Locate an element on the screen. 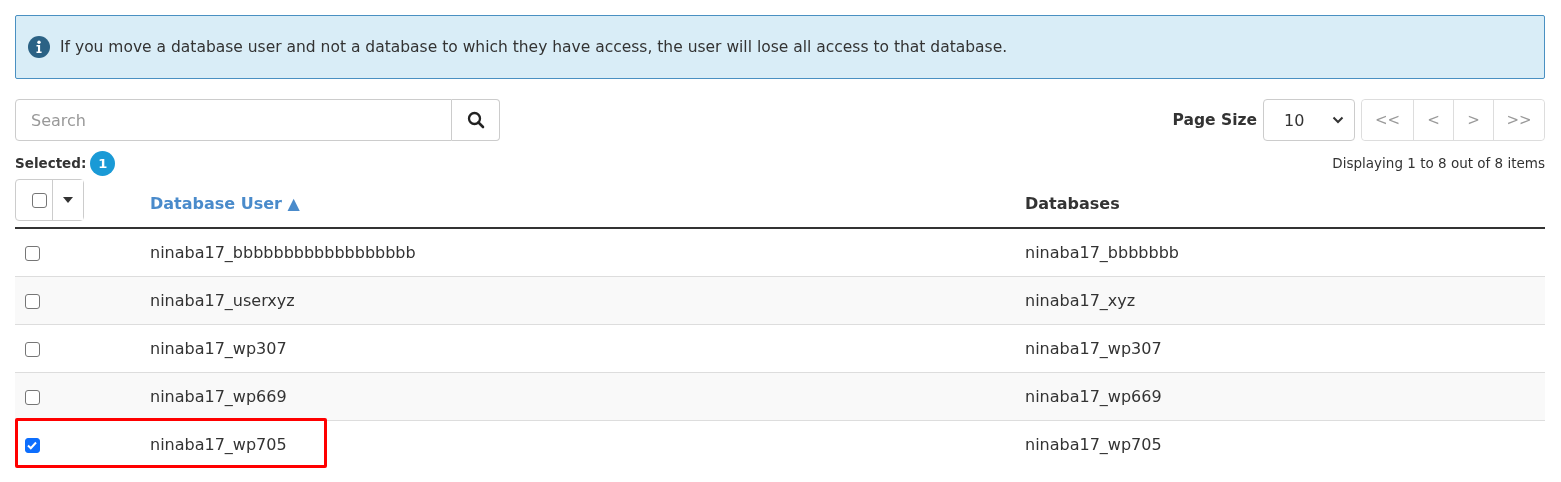  column-header: Database User ▲ is located at coordinates (587, 203).